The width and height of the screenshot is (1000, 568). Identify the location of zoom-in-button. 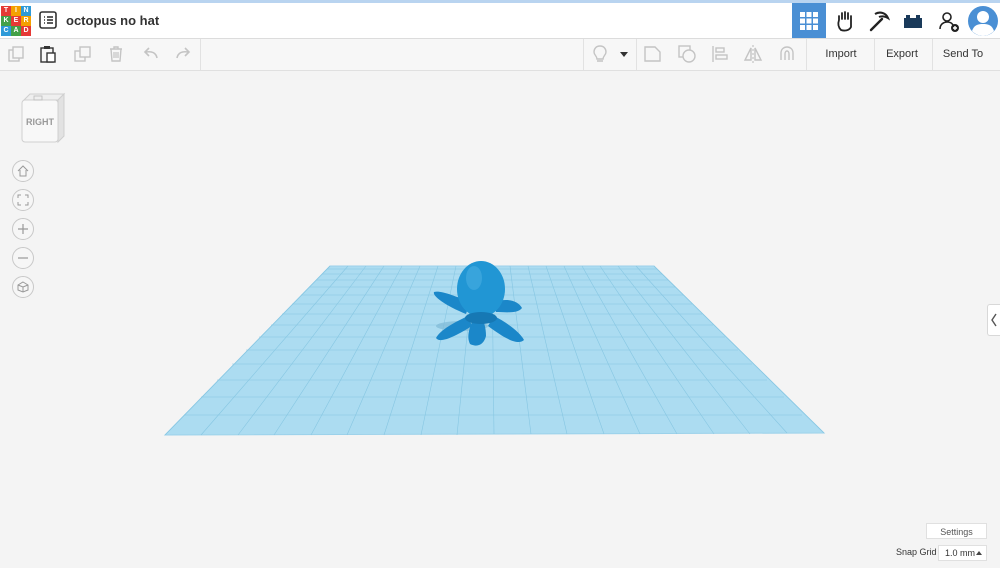
(23, 229).